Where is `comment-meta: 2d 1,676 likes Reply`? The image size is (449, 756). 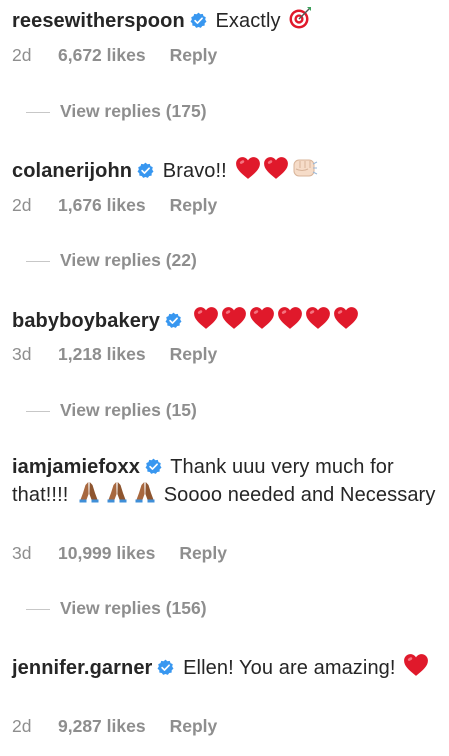 comment-meta: 2d 1,676 likes Reply is located at coordinates (114, 205).